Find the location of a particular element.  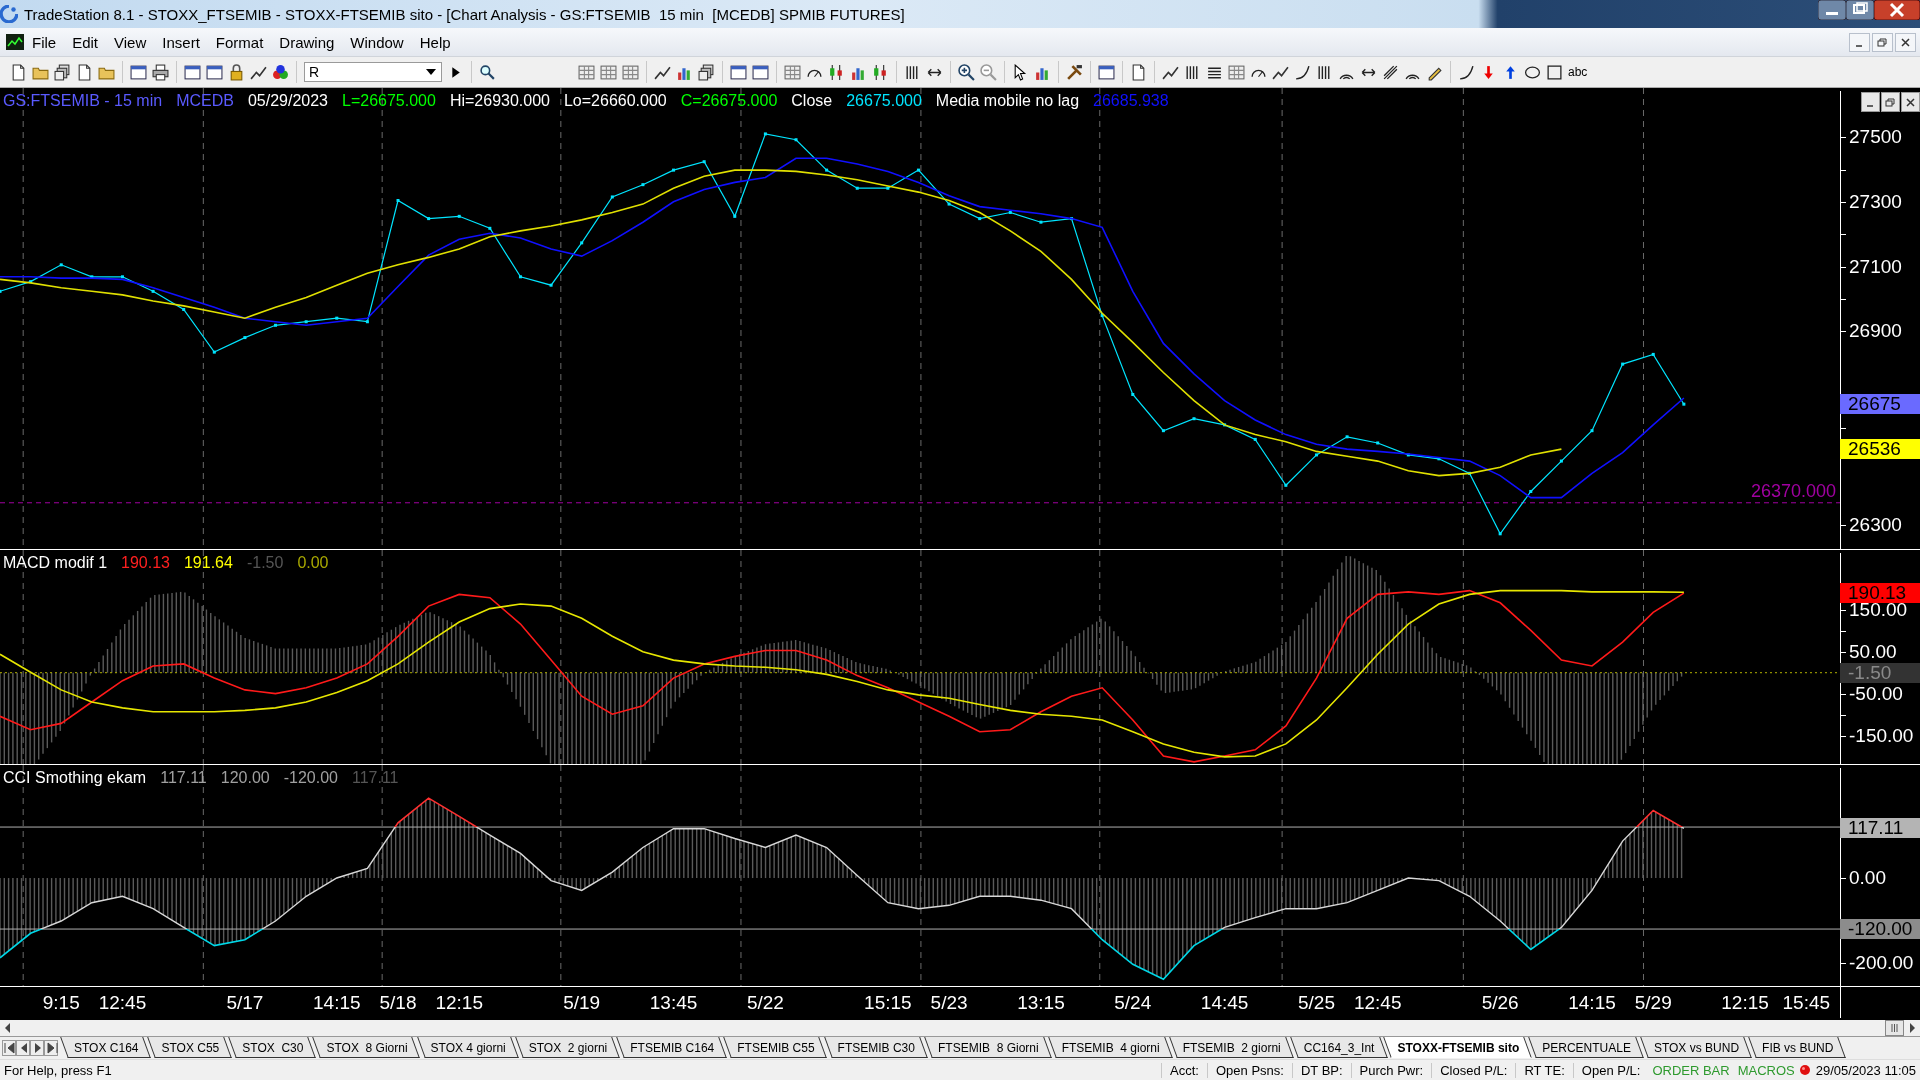

status-field: DT BP: is located at coordinates (1321, 1070).